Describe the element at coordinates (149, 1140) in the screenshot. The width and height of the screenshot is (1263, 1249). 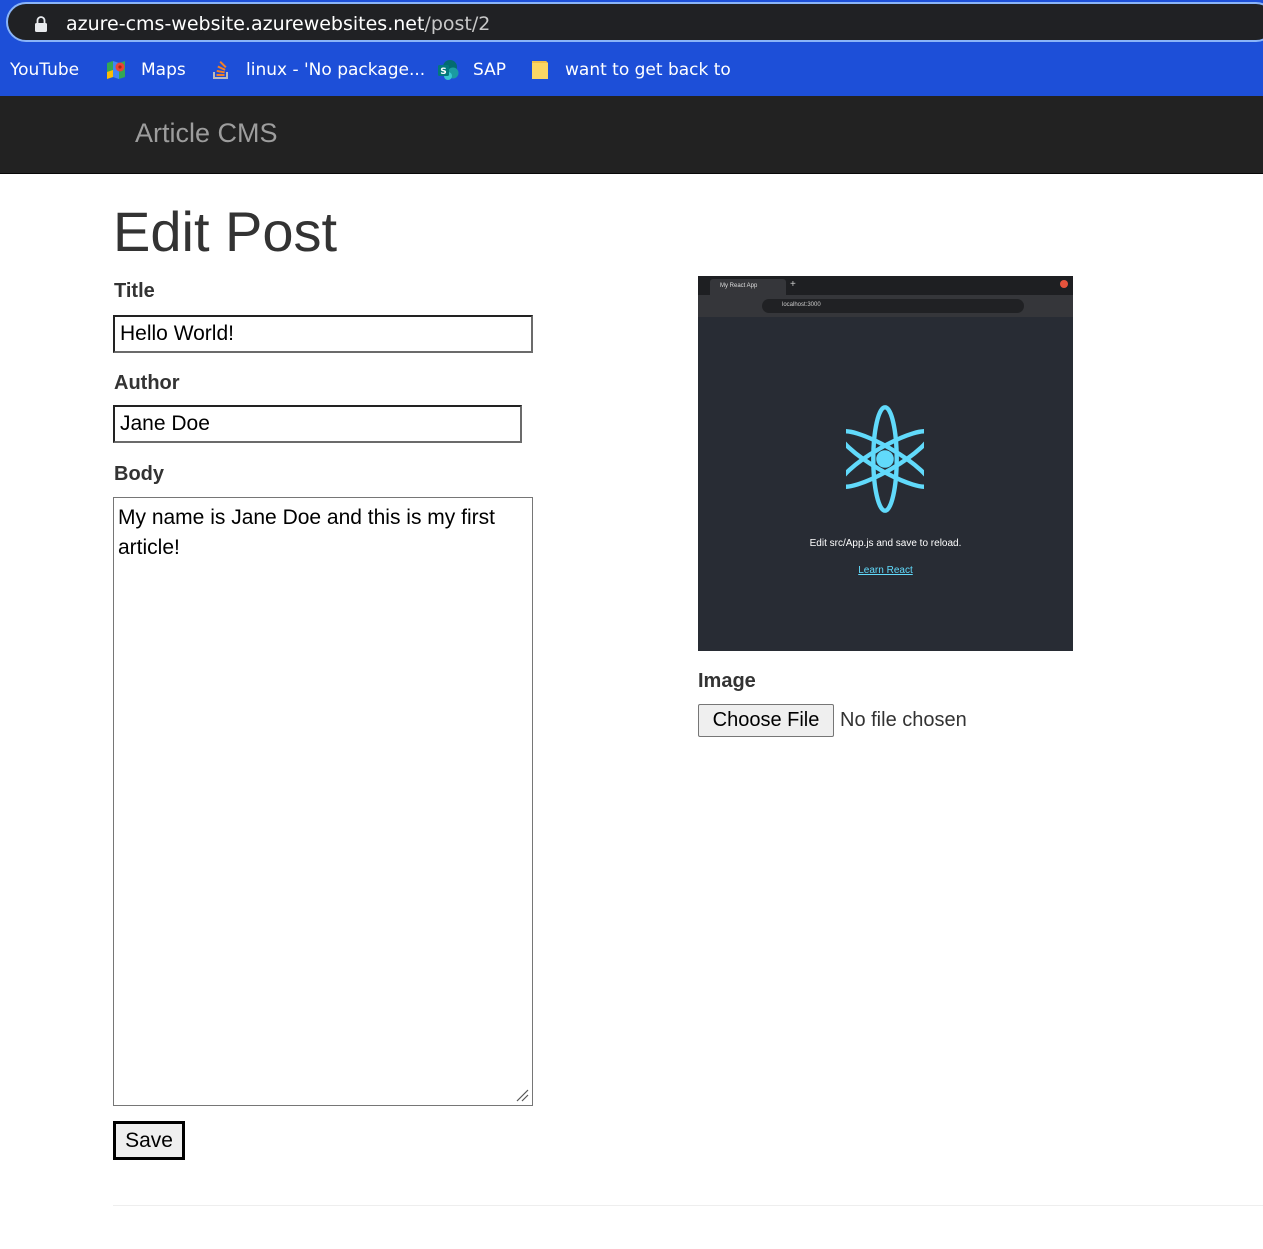
I see `save-button: Save` at that location.